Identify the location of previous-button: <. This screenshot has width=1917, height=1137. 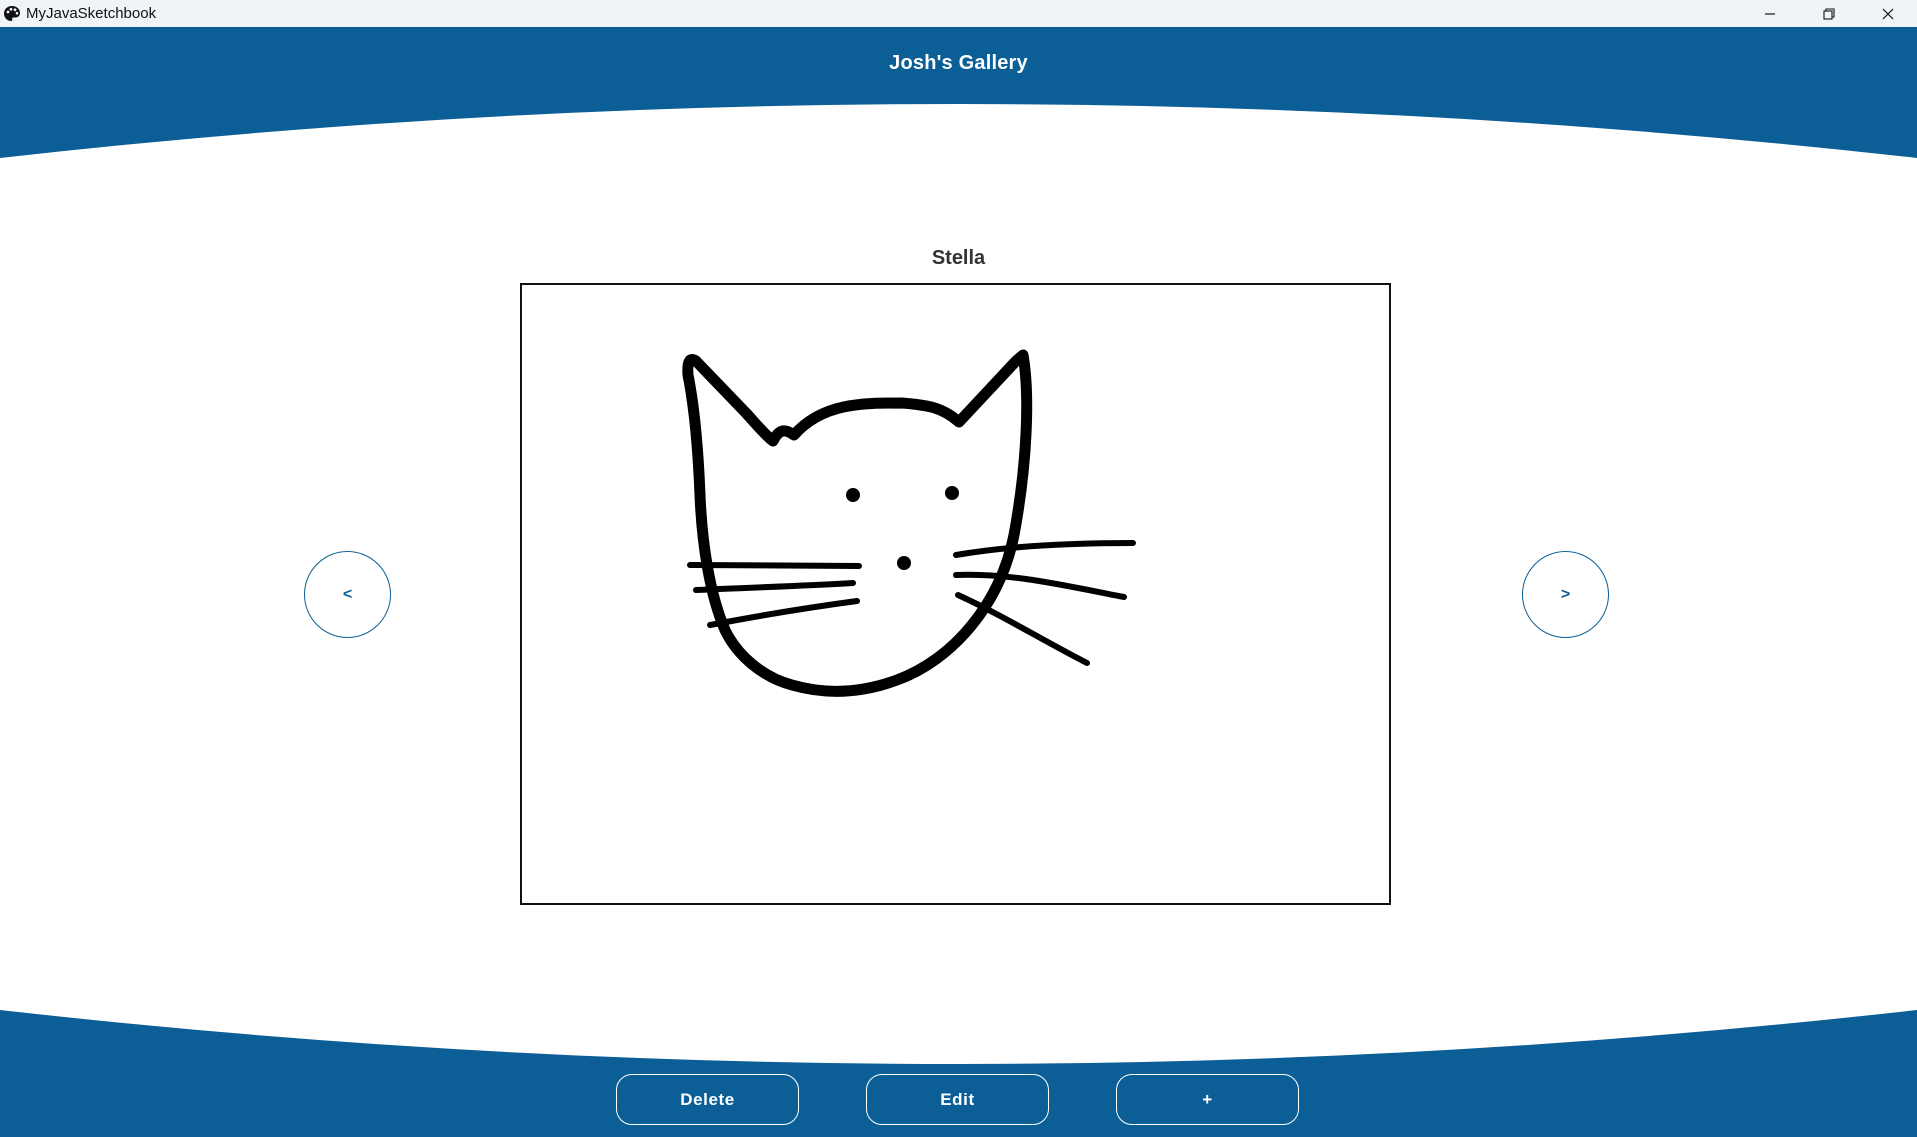
(347, 594).